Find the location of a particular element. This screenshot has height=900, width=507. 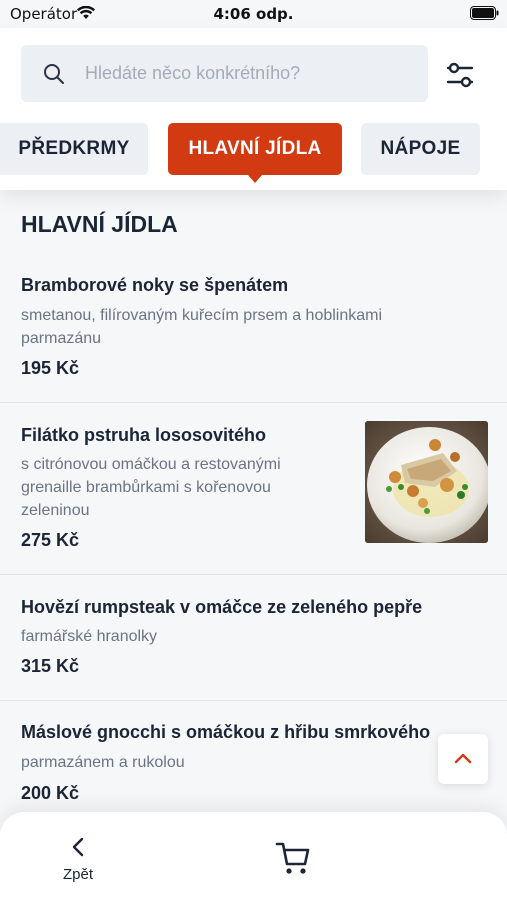

item-description: farmářské hranolky is located at coordinates (89, 636).